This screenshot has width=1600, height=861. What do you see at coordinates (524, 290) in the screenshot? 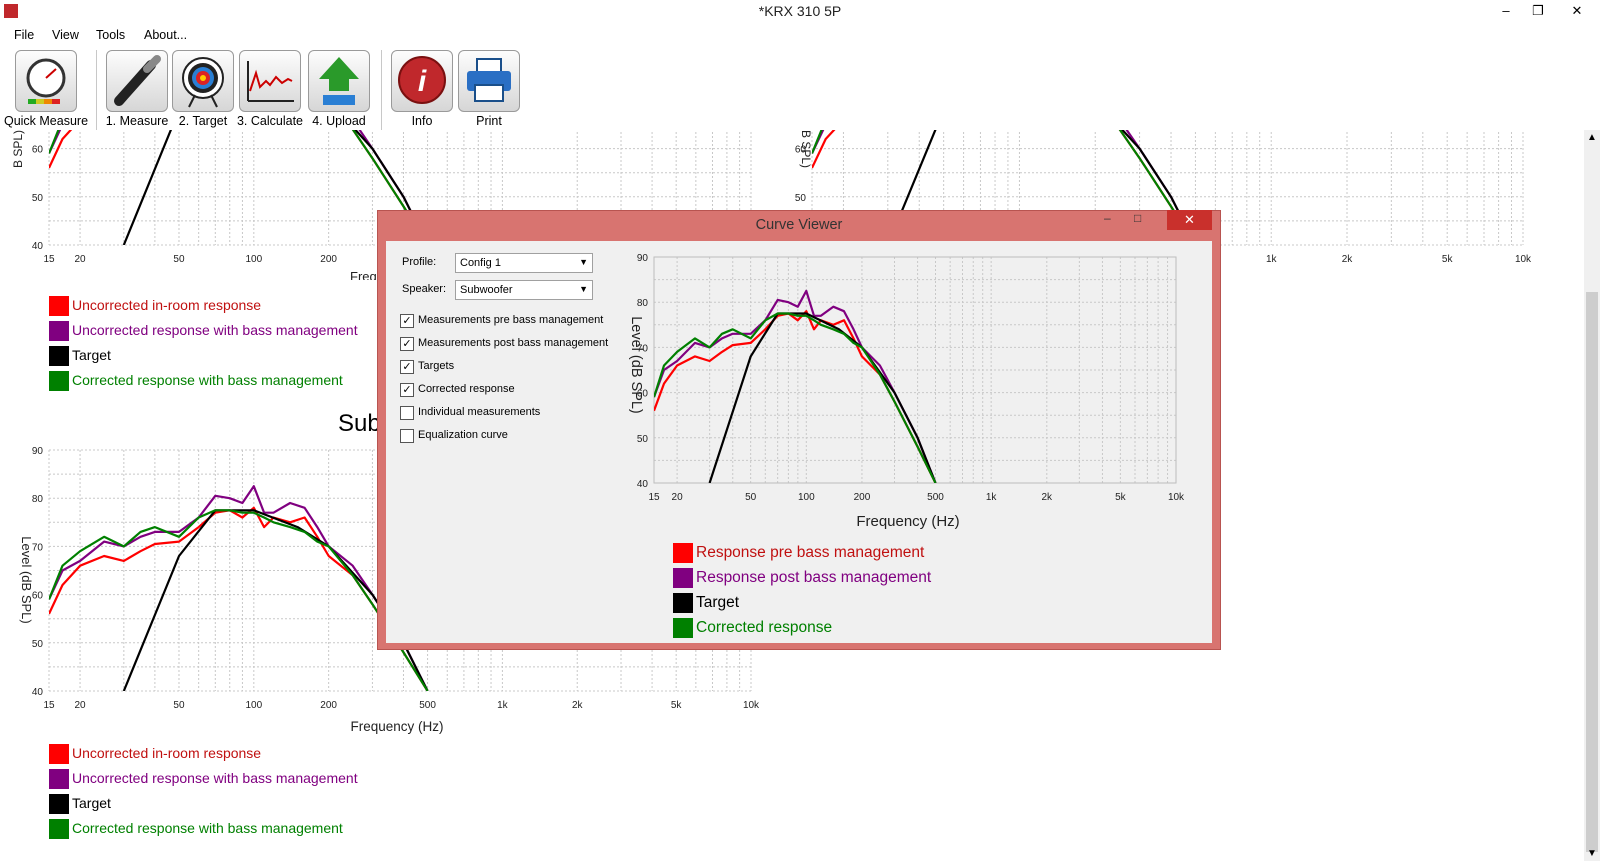
I see `speaker-select: Subwoofer ▼` at bounding box center [524, 290].